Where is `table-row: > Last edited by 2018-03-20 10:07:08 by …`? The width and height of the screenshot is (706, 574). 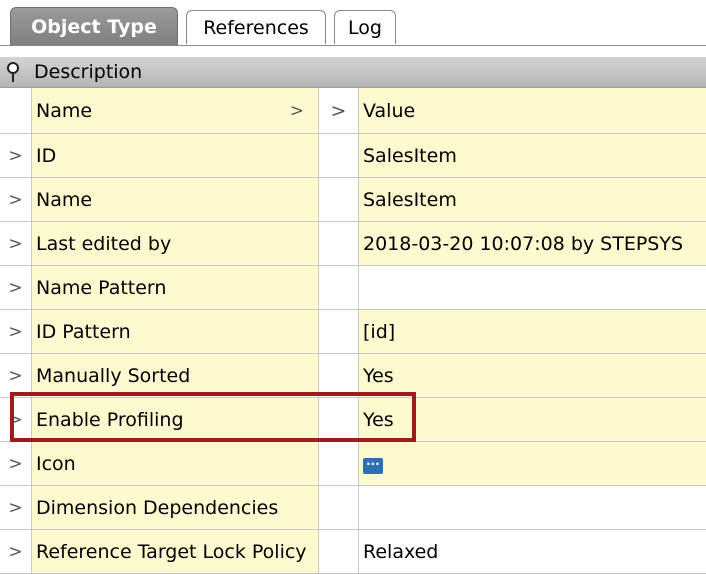
table-row: > Last edited by 2018-03-20 10:07:08 by … is located at coordinates (353, 244).